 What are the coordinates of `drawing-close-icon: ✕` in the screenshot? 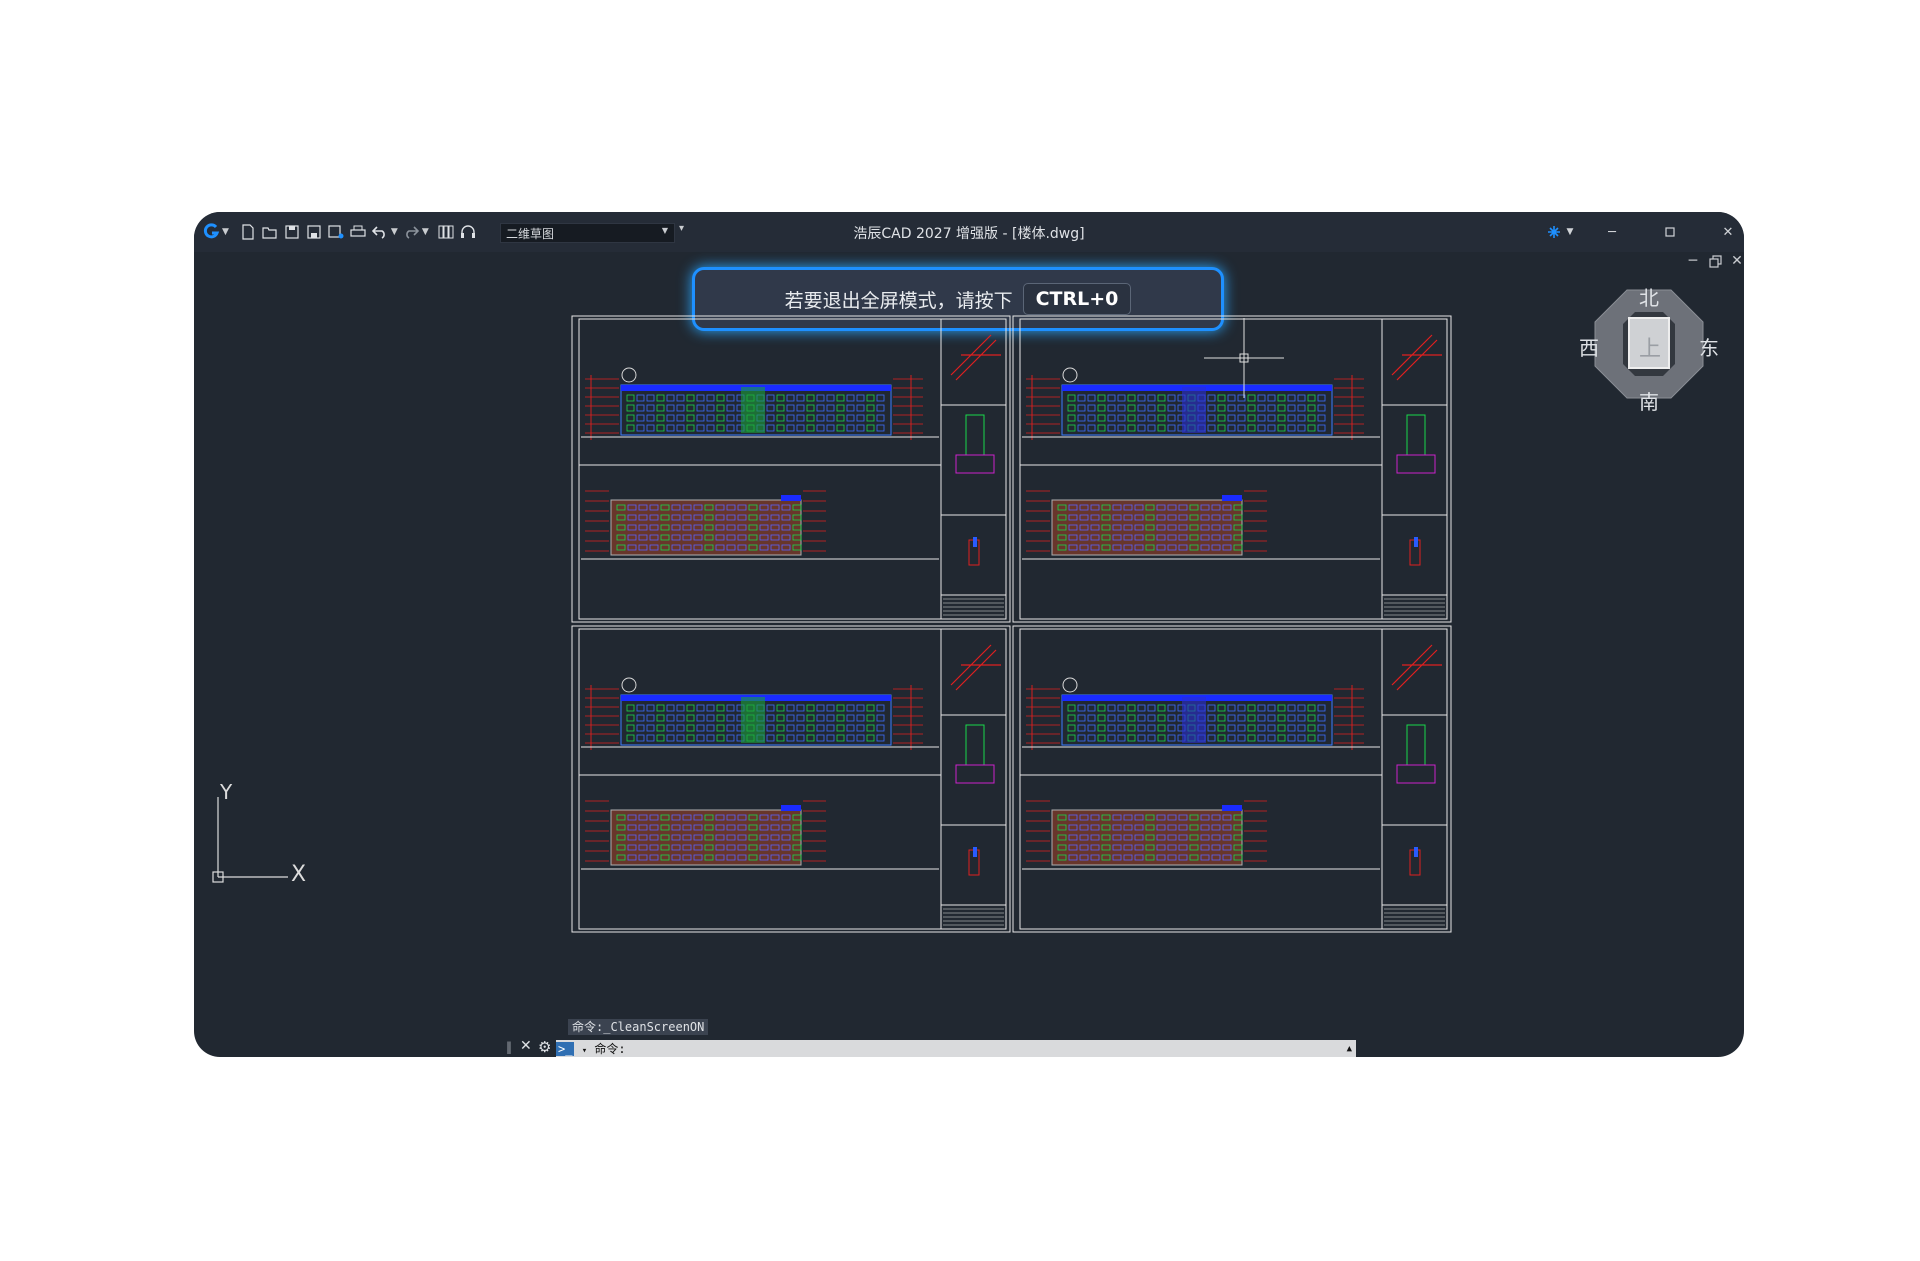 It's located at (1735, 261).